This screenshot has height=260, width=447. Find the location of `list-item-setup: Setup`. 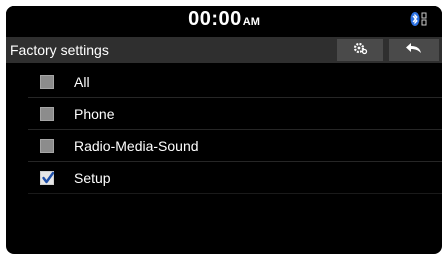

list-item-setup: Setup is located at coordinates (235, 178).